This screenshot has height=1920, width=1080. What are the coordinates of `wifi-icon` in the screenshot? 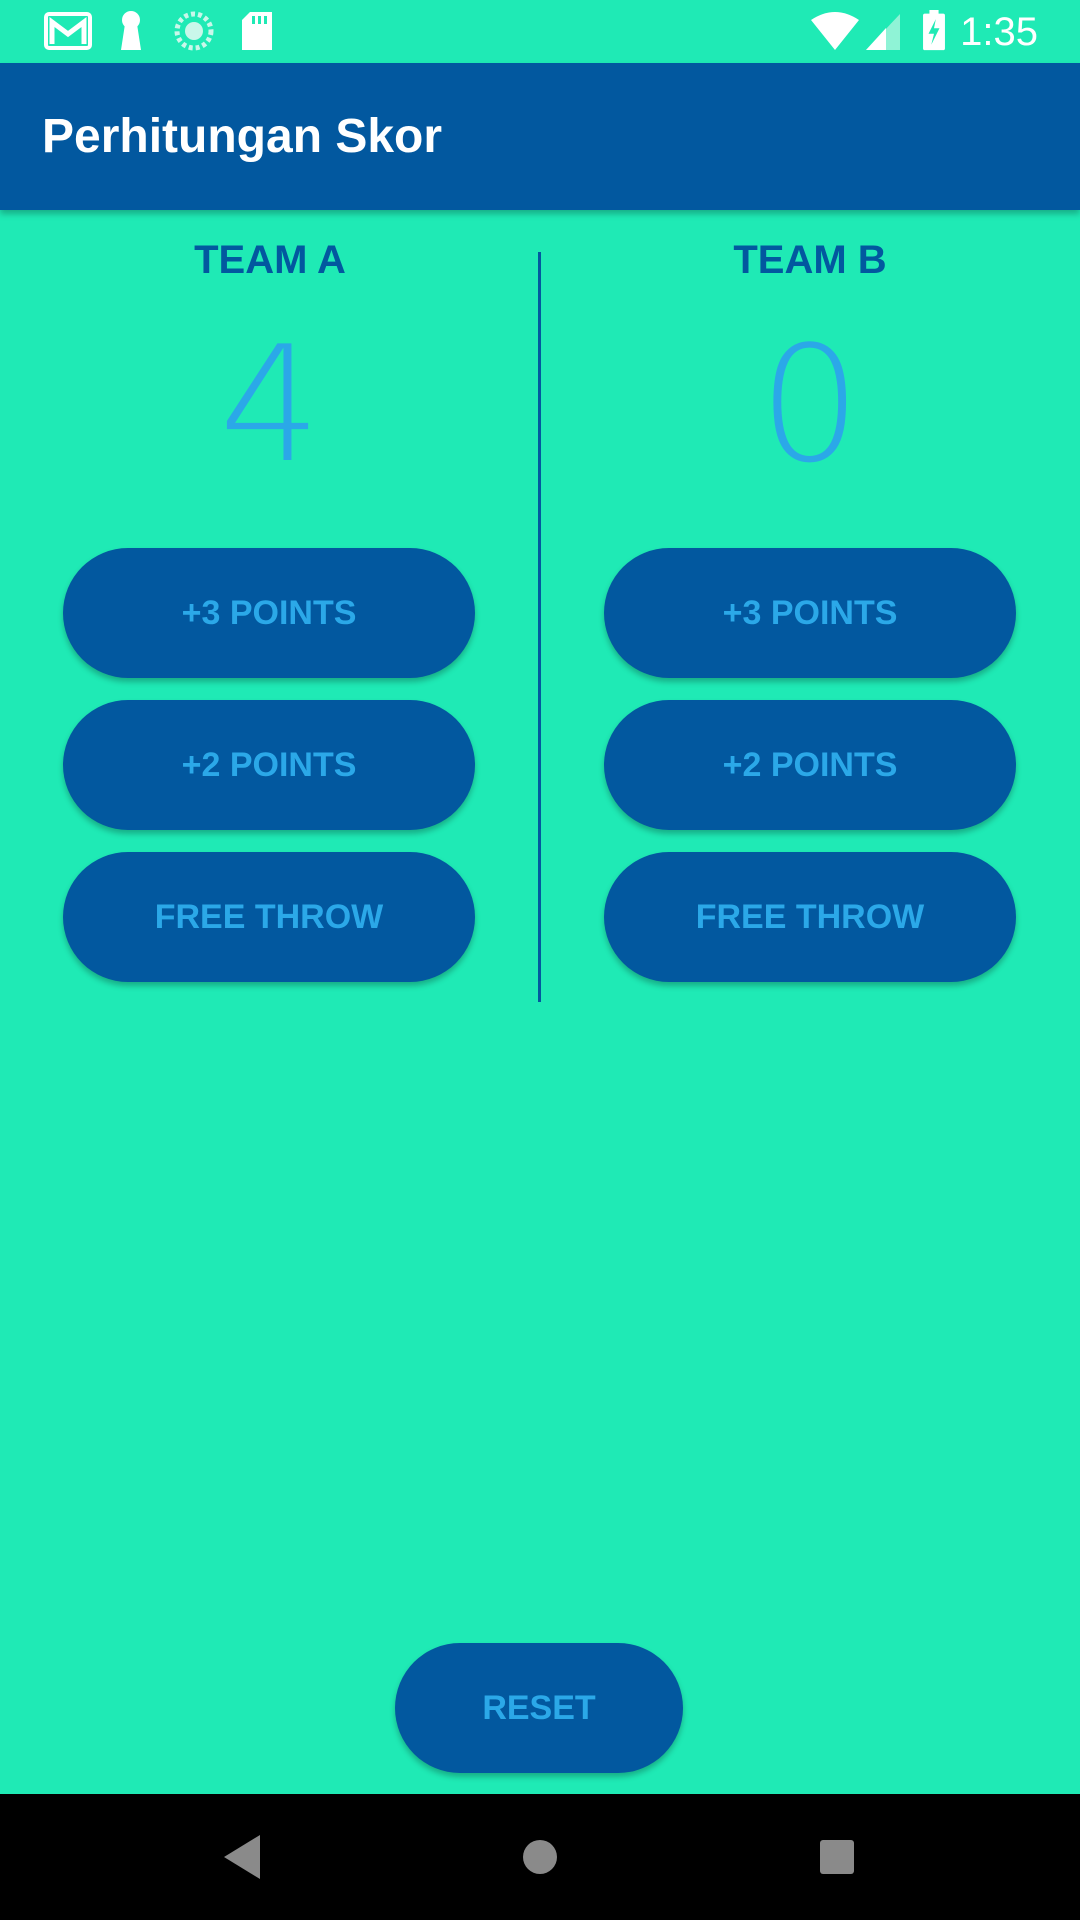 It's located at (835, 31).